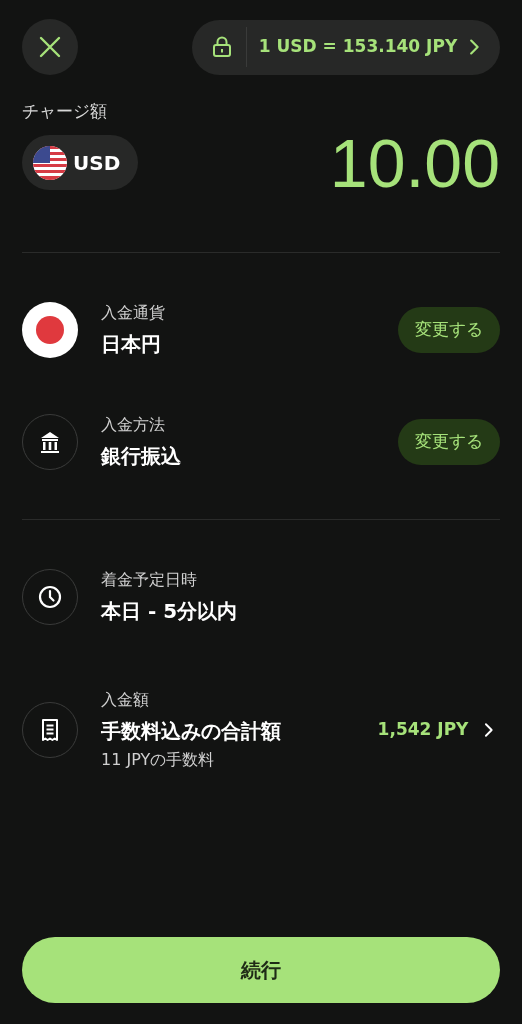 This screenshot has width=522, height=1024. Describe the element at coordinates (65, 111) in the screenshot. I see `amount-label: チャージ額` at that location.